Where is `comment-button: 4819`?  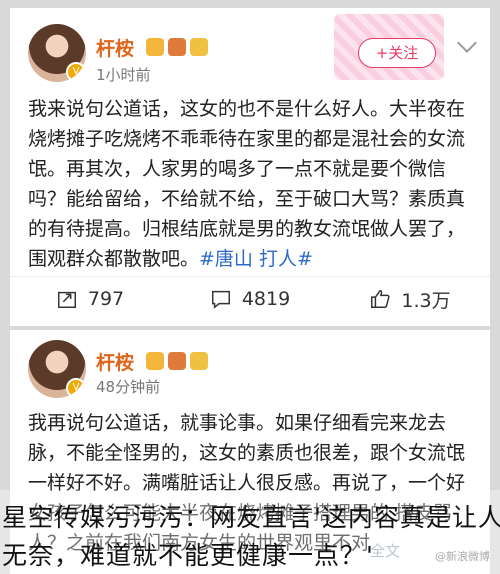
comment-button: 4819 is located at coordinates (250, 299).